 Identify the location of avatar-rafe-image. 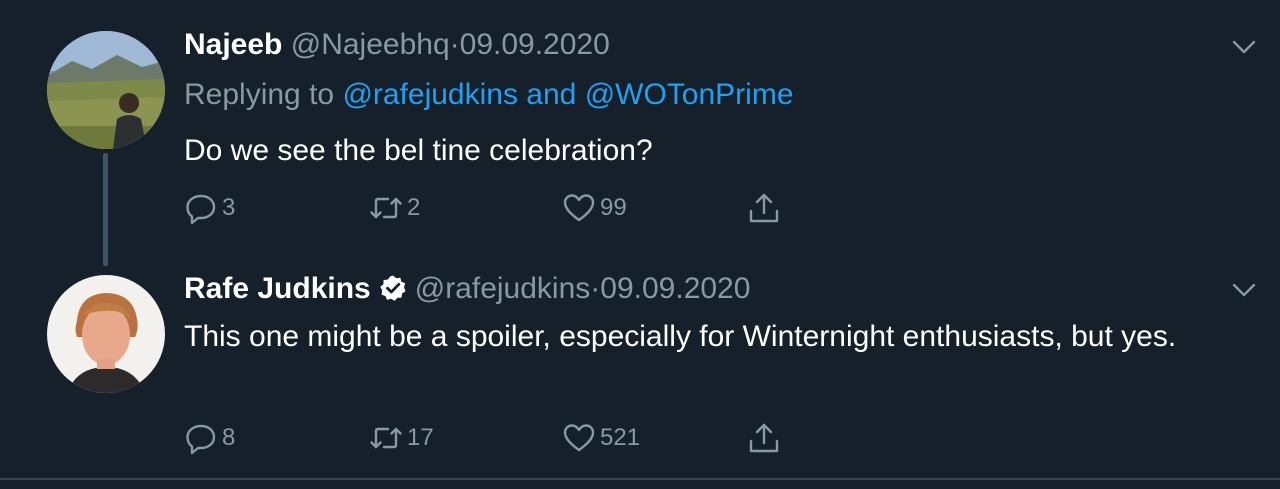
(106, 334).